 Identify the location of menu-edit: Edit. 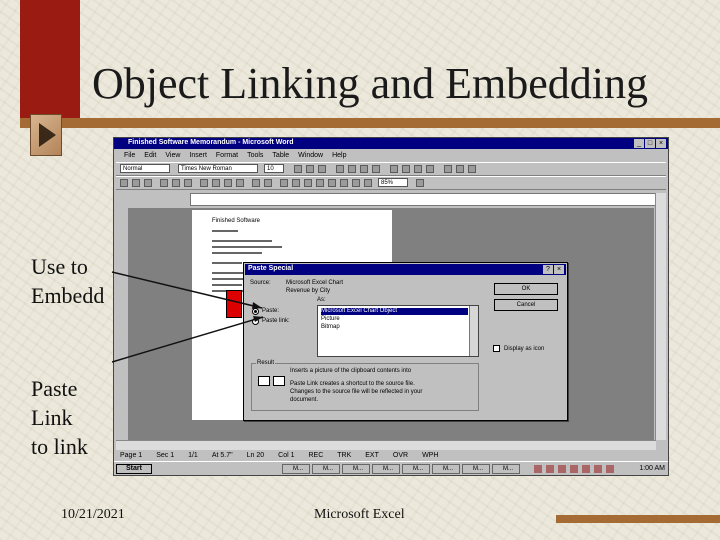
(150, 155).